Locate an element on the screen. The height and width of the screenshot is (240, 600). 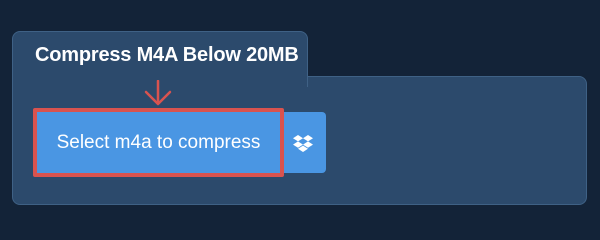
dropbox-icon is located at coordinates (303, 143).